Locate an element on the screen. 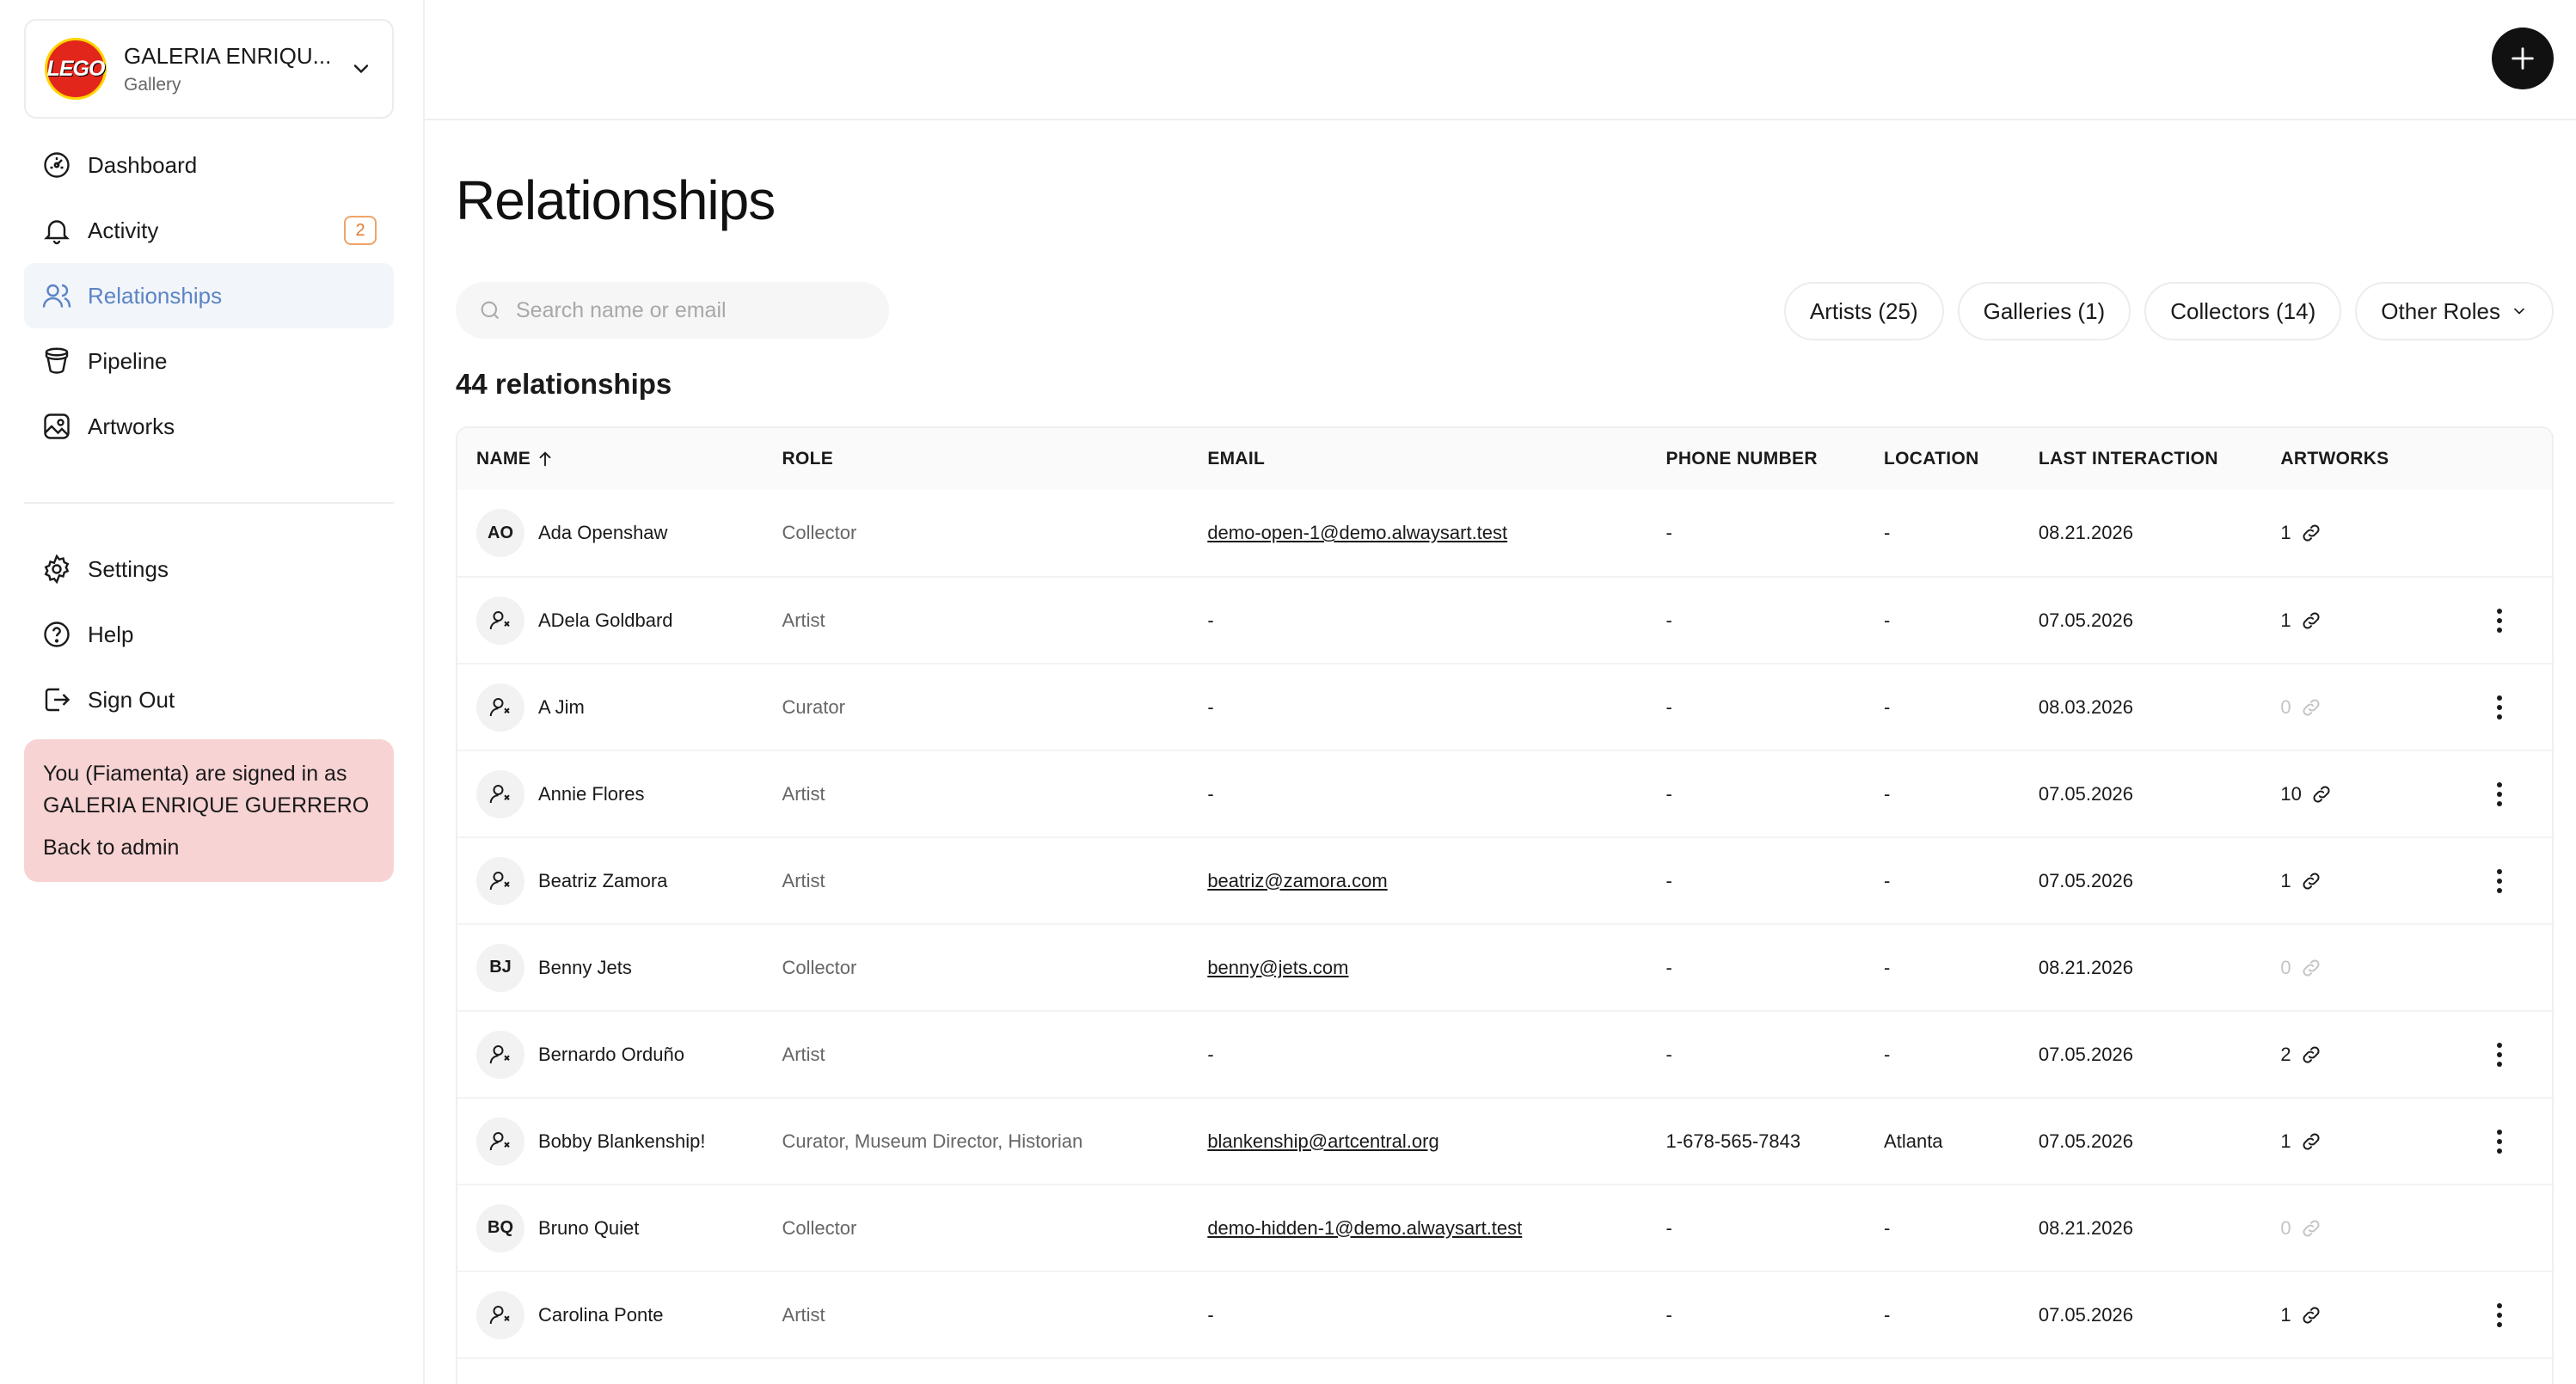 Image resolution: width=2576 pixels, height=1384 pixels. contact-email-link: demo-open-1@demo.alwaysart.test is located at coordinates (1357, 533).